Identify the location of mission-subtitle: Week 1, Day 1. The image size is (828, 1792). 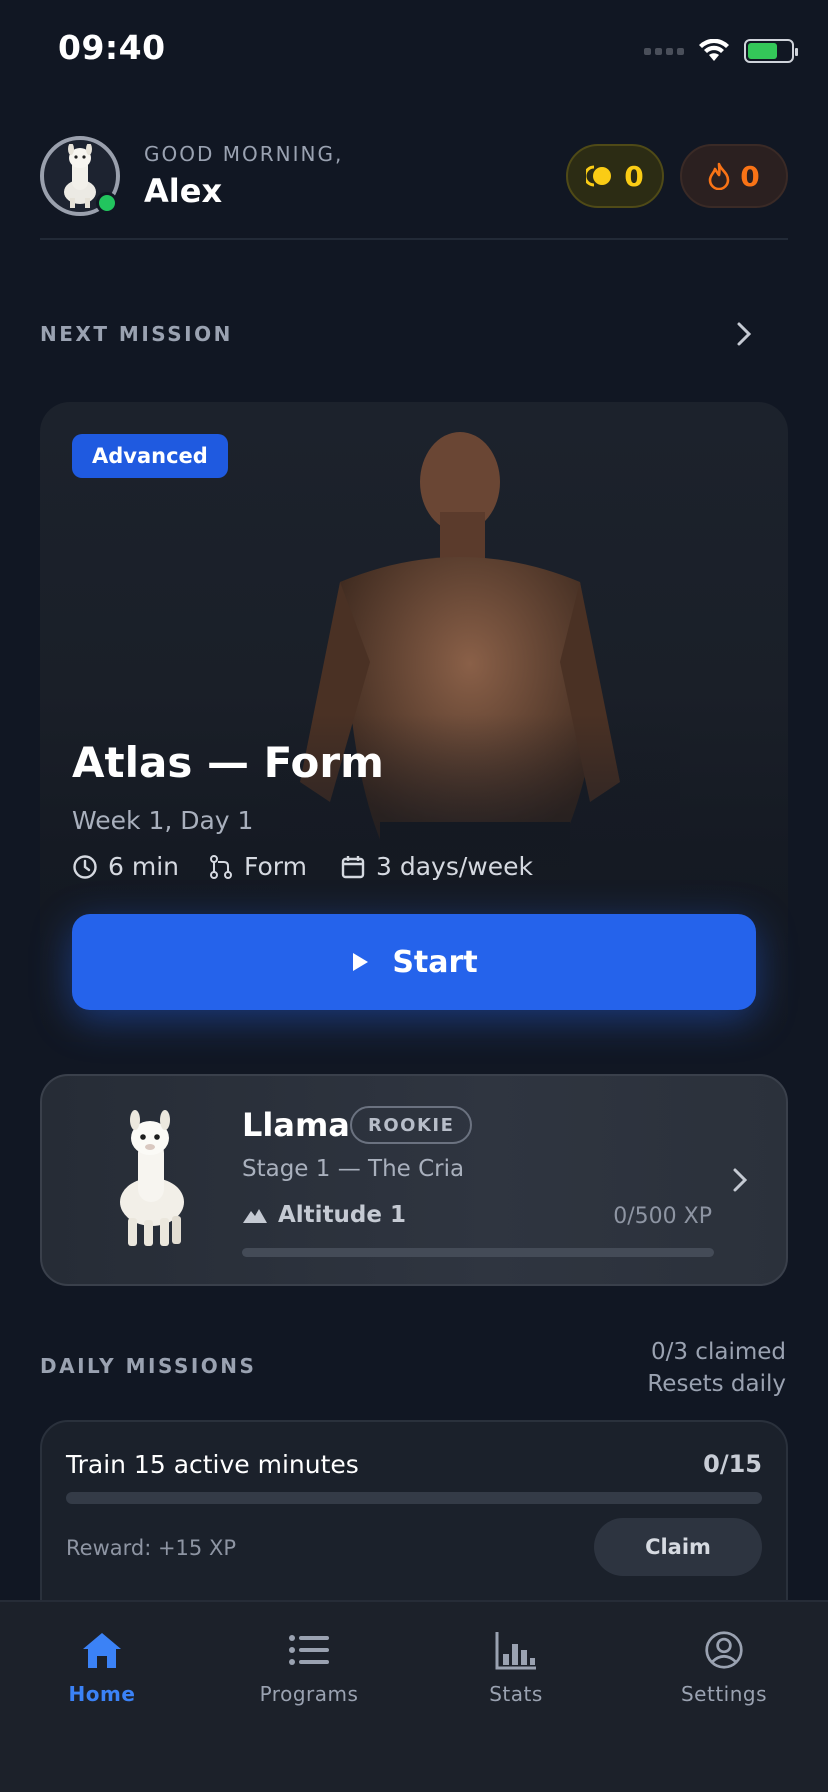
(163, 820).